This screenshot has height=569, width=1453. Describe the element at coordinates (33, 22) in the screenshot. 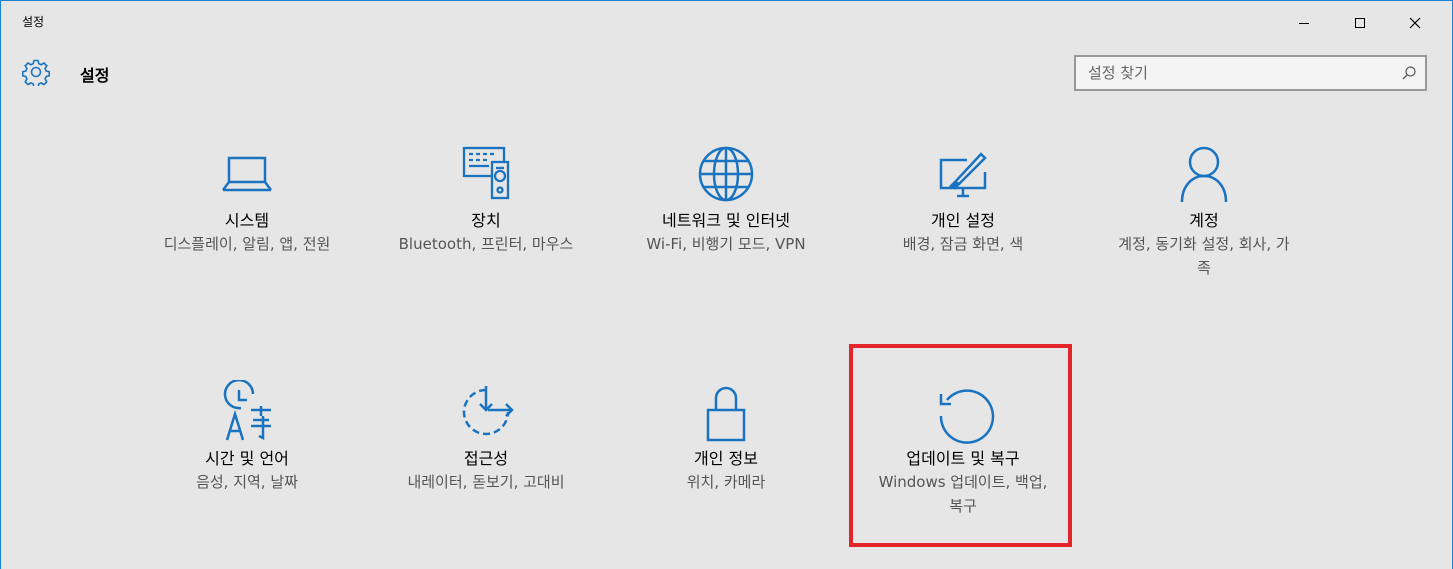

I see `window-title: 설정` at that location.